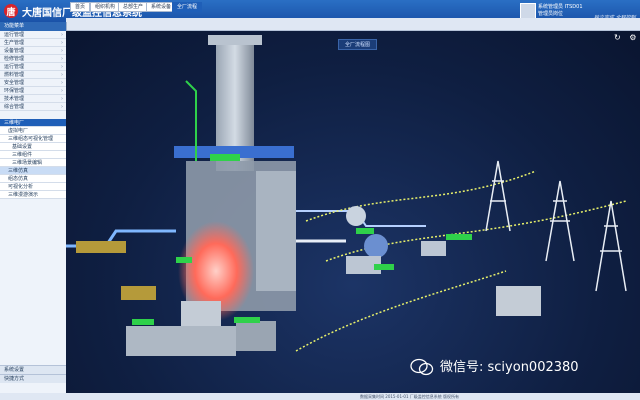 The image size is (640, 400). Describe the element at coordinates (33, 26) in the screenshot. I see `sidebar-header: 功能菜单` at that location.